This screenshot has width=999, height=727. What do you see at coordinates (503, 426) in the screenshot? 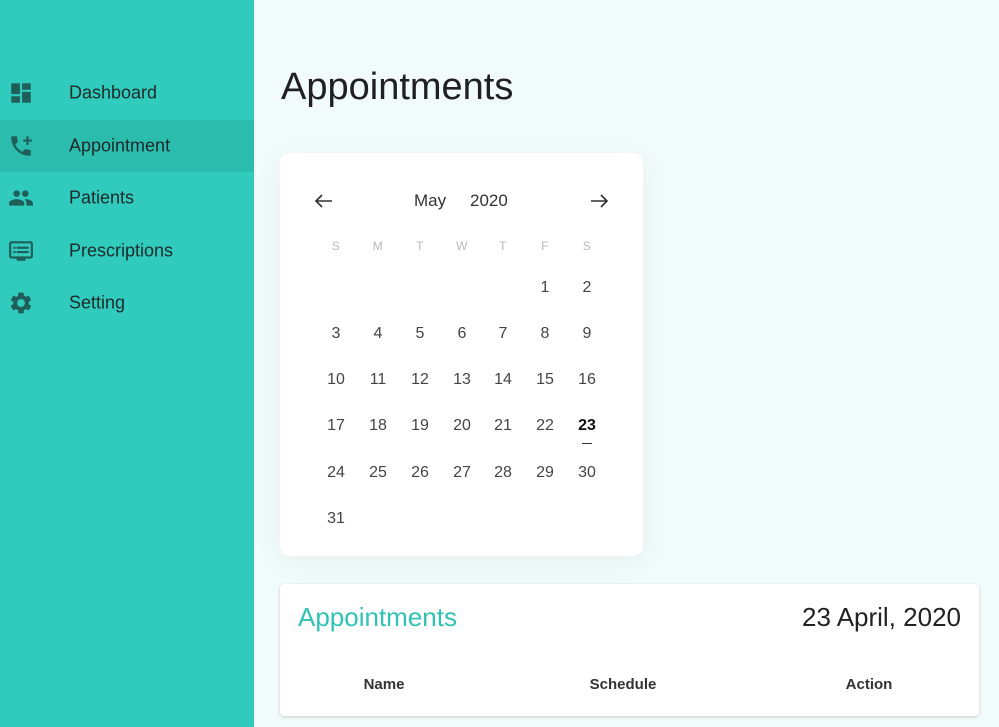
I see `calendar-day: 21` at bounding box center [503, 426].